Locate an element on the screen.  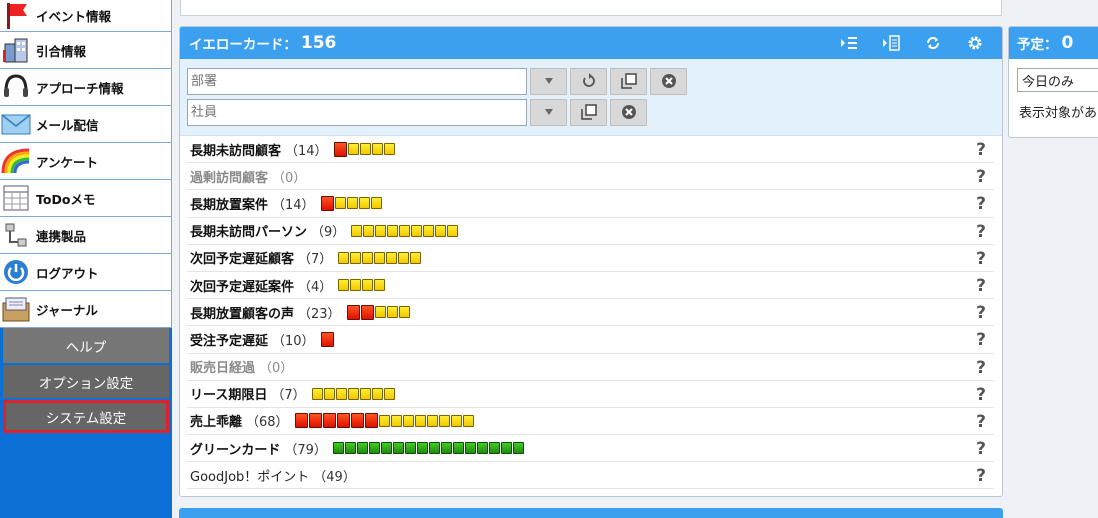
gear-icon is located at coordinates (975, 43).